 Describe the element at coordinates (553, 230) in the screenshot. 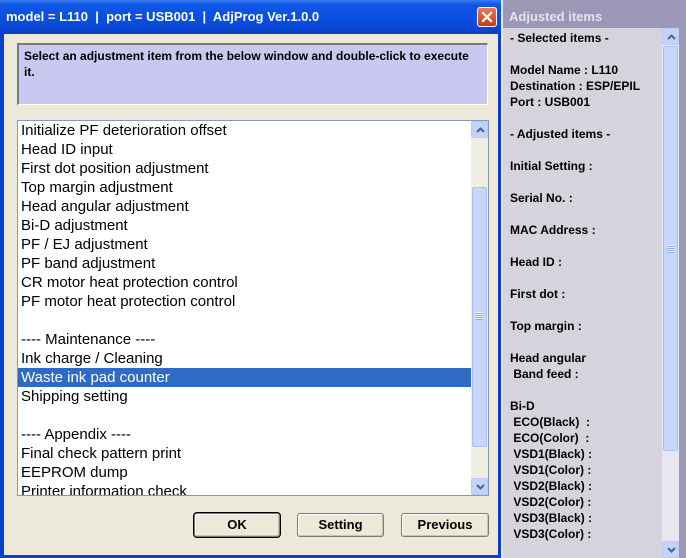

I see `panel-line: MAC Address :` at that location.